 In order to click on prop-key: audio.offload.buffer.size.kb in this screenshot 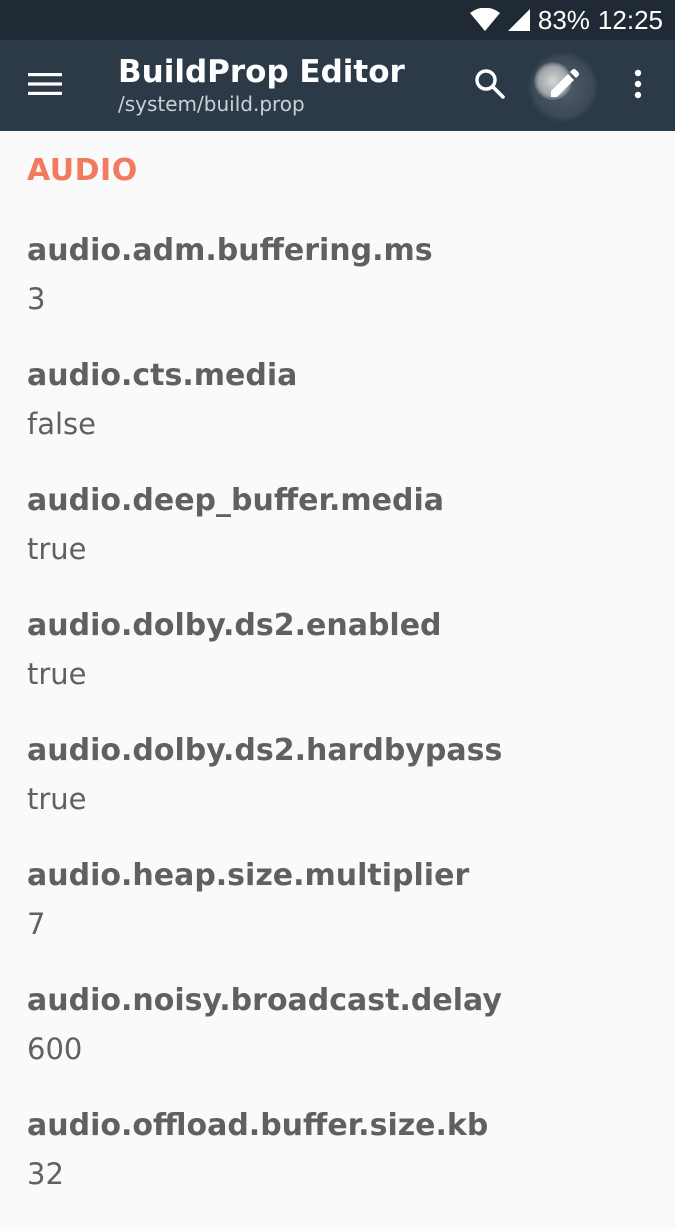, I will do `click(258, 1125)`.